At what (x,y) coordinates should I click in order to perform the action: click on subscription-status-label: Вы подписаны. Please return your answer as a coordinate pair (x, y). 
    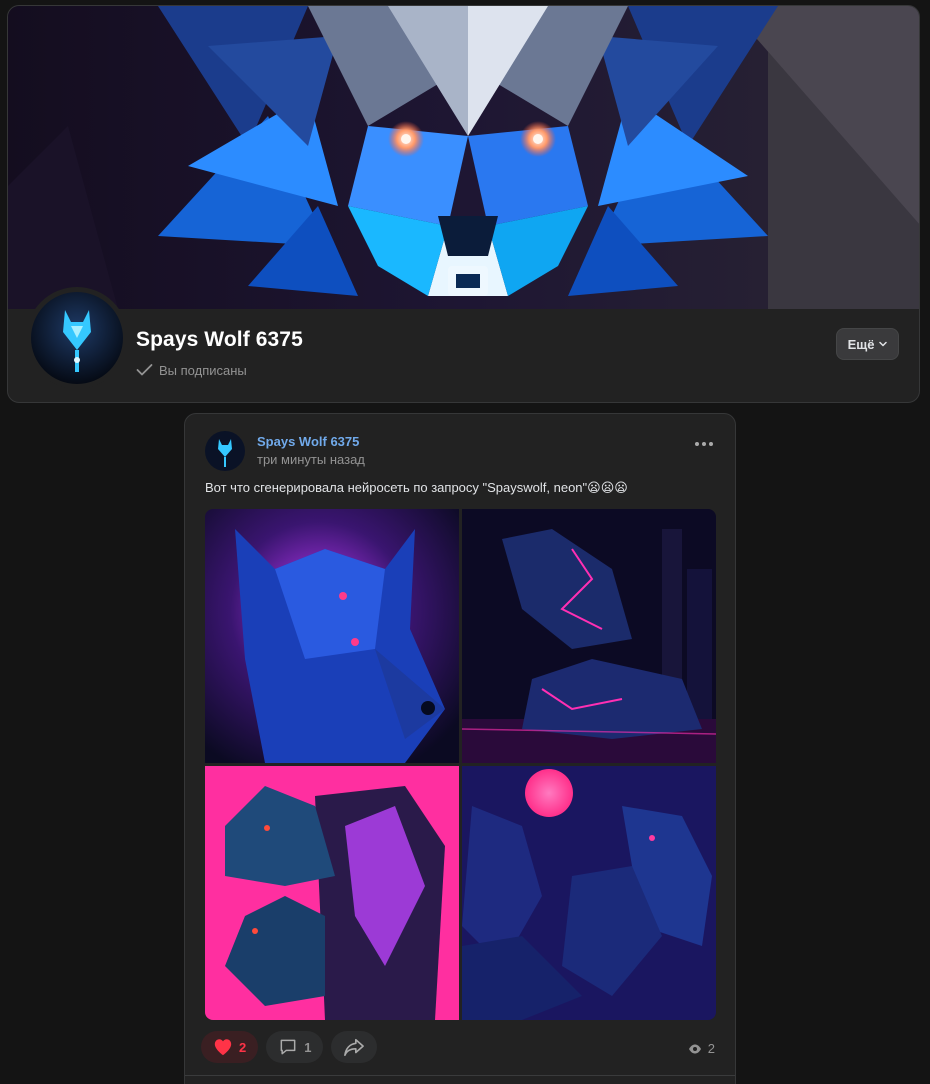
    Looking at the image, I should click on (203, 370).